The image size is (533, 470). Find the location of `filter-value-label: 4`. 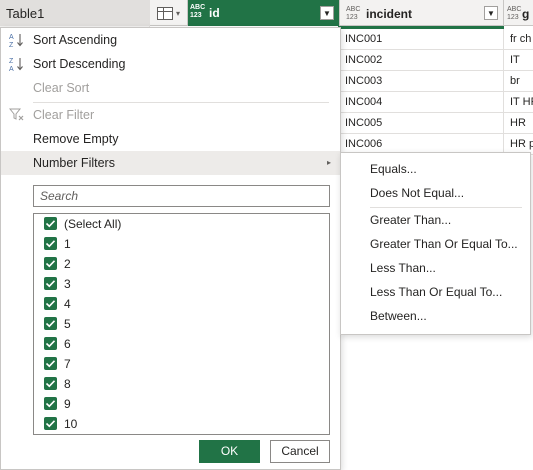

filter-value-label: 4 is located at coordinates (67, 304).